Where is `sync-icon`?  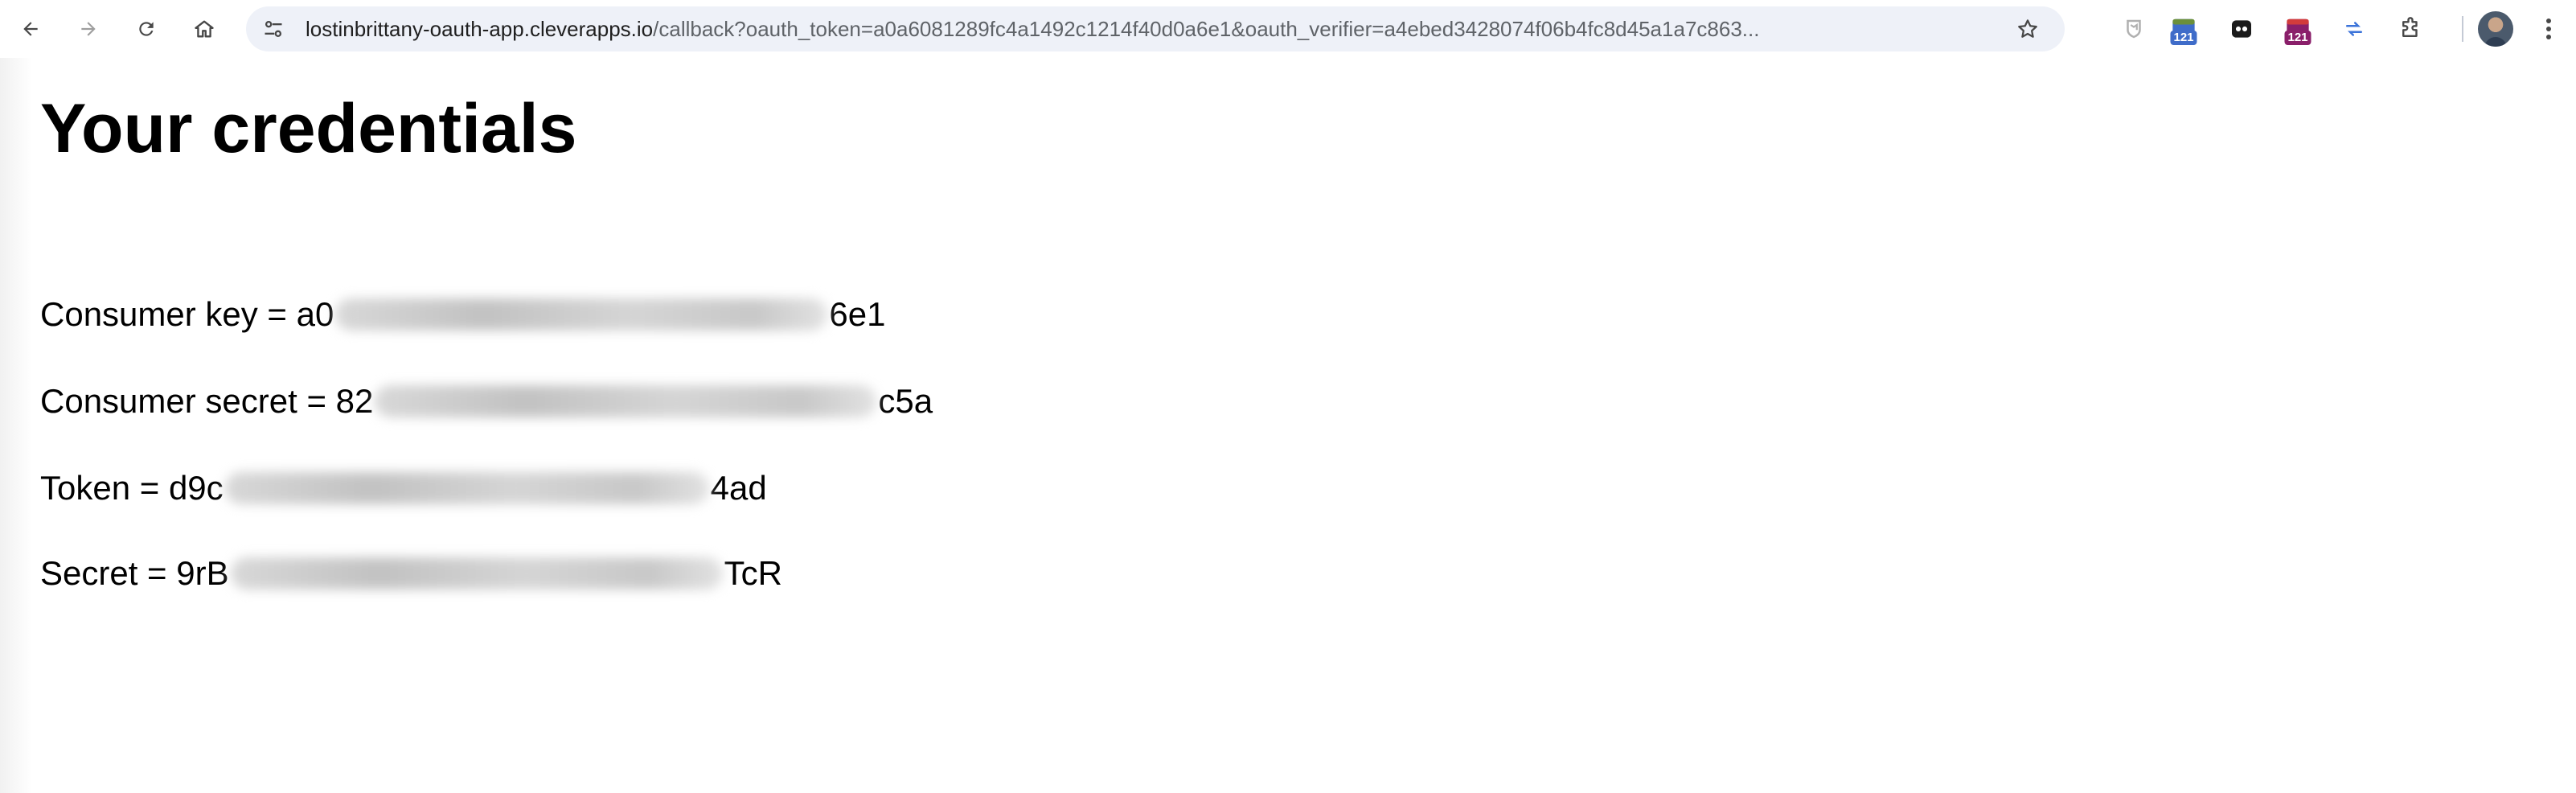
sync-icon is located at coordinates (2354, 29).